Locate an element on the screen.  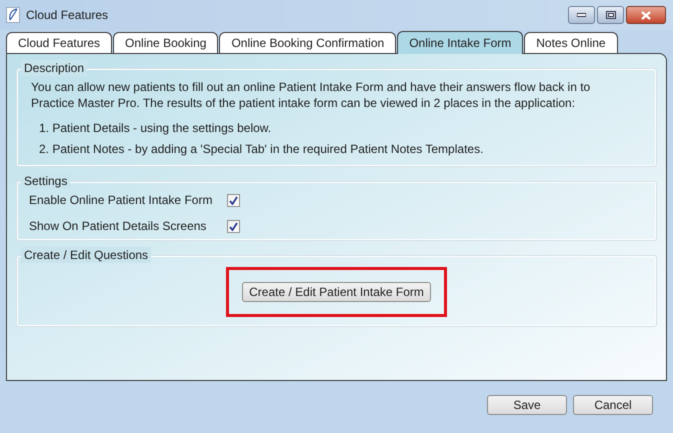
list-item: 2. Patient Notes - by adding a 'Special Tab' in the required Patient Notes Templates. is located at coordinates (261, 149).